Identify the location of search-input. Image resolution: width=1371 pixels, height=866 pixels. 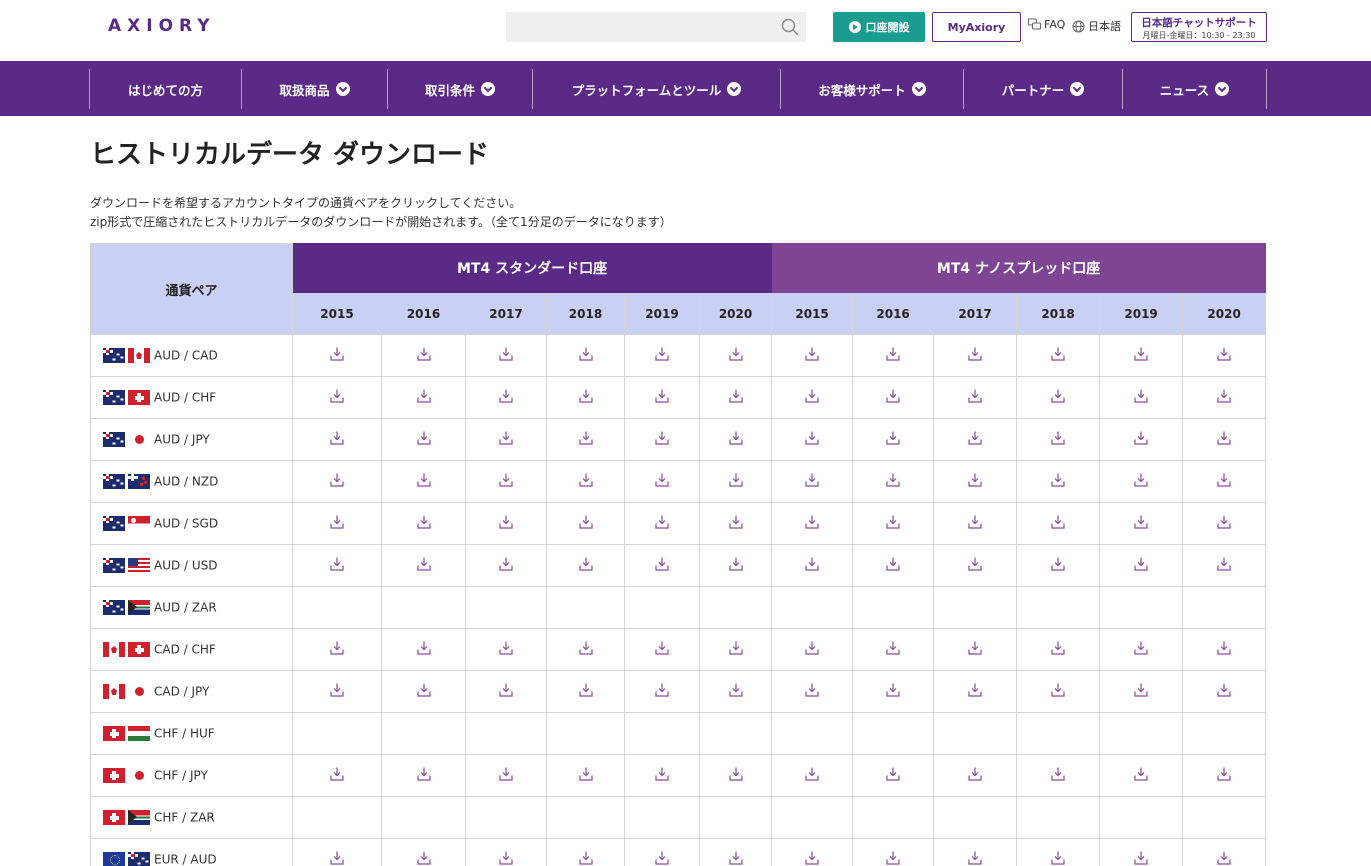
(641, 27).